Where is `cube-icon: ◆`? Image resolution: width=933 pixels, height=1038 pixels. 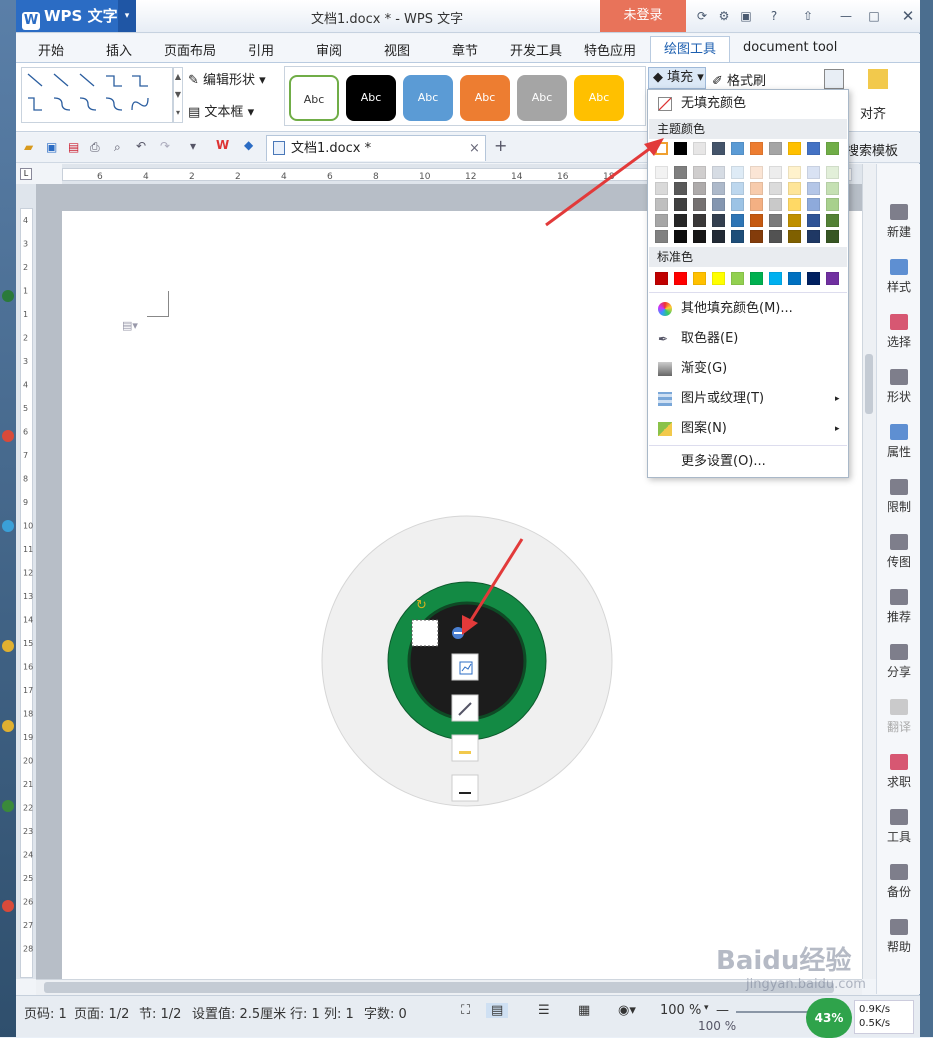 cube-icon: ◆ is located at coordinates (248, 145).